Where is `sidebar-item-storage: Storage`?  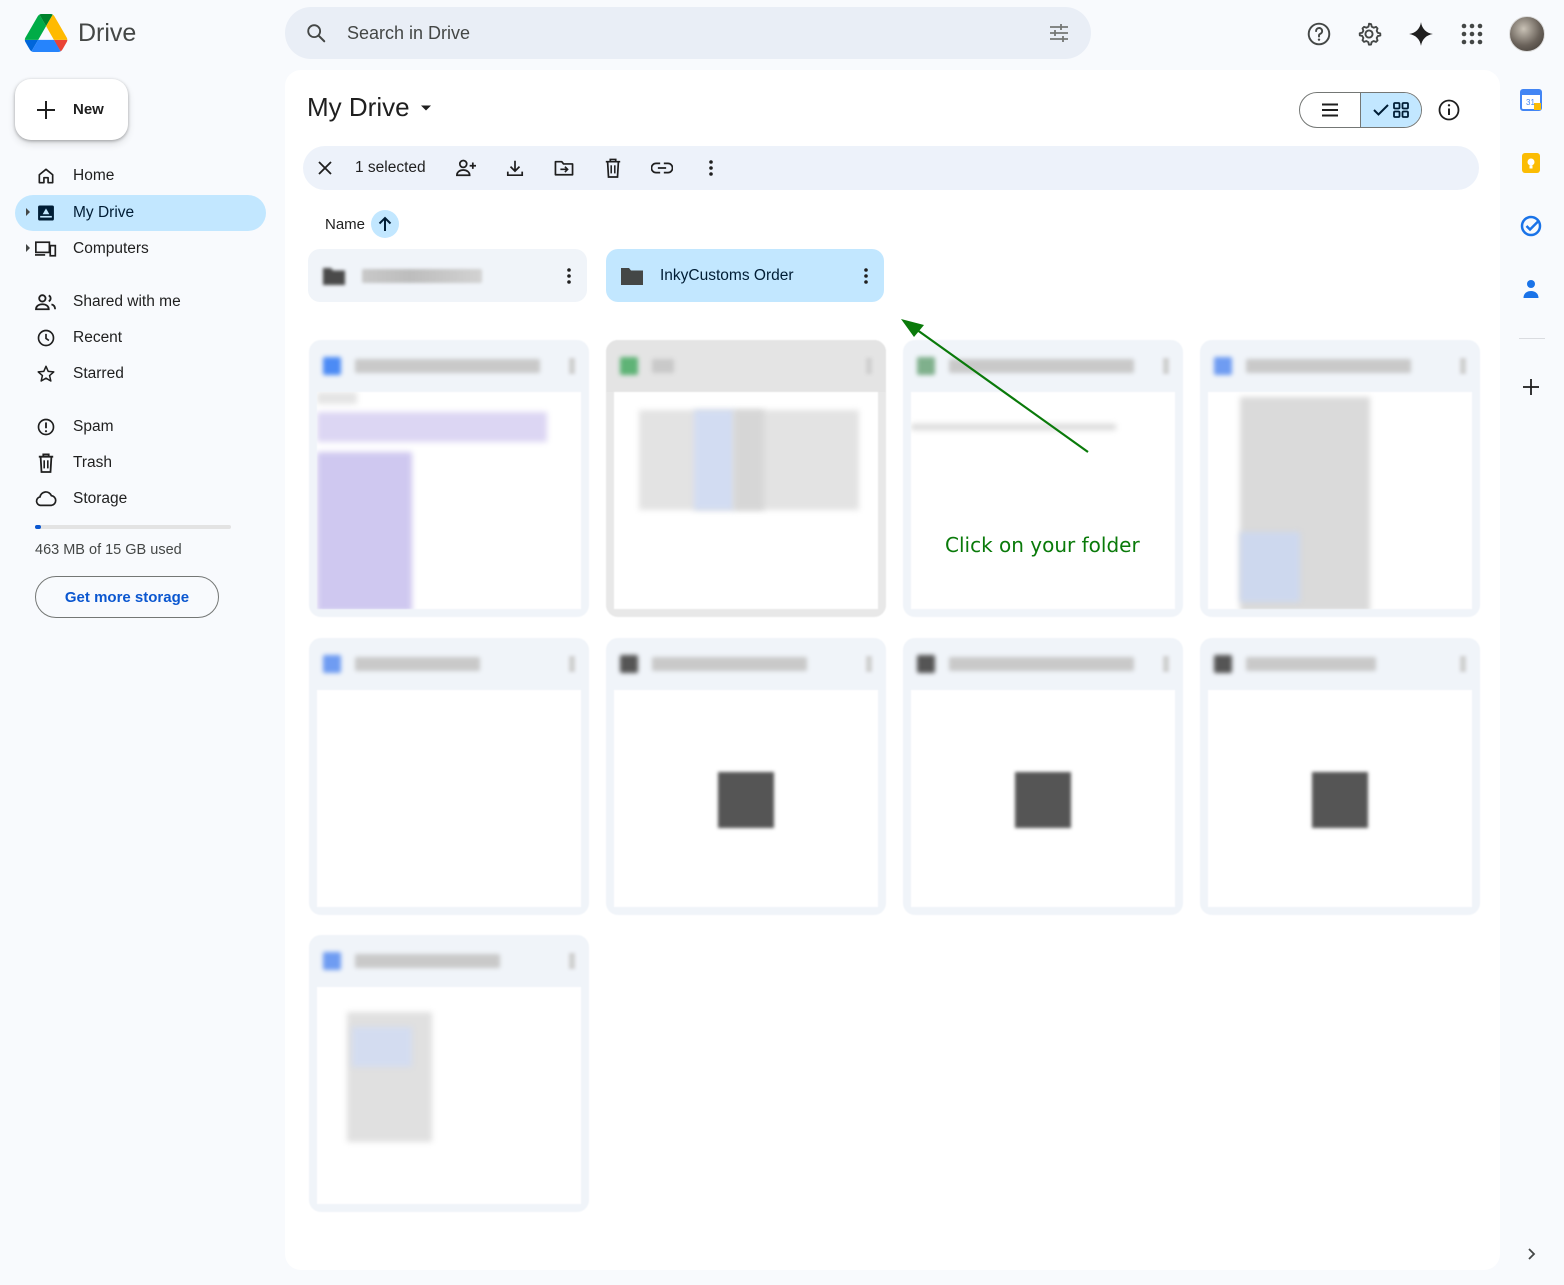 sidebar-item-storage: Storage is located at coordinates (140, 499).